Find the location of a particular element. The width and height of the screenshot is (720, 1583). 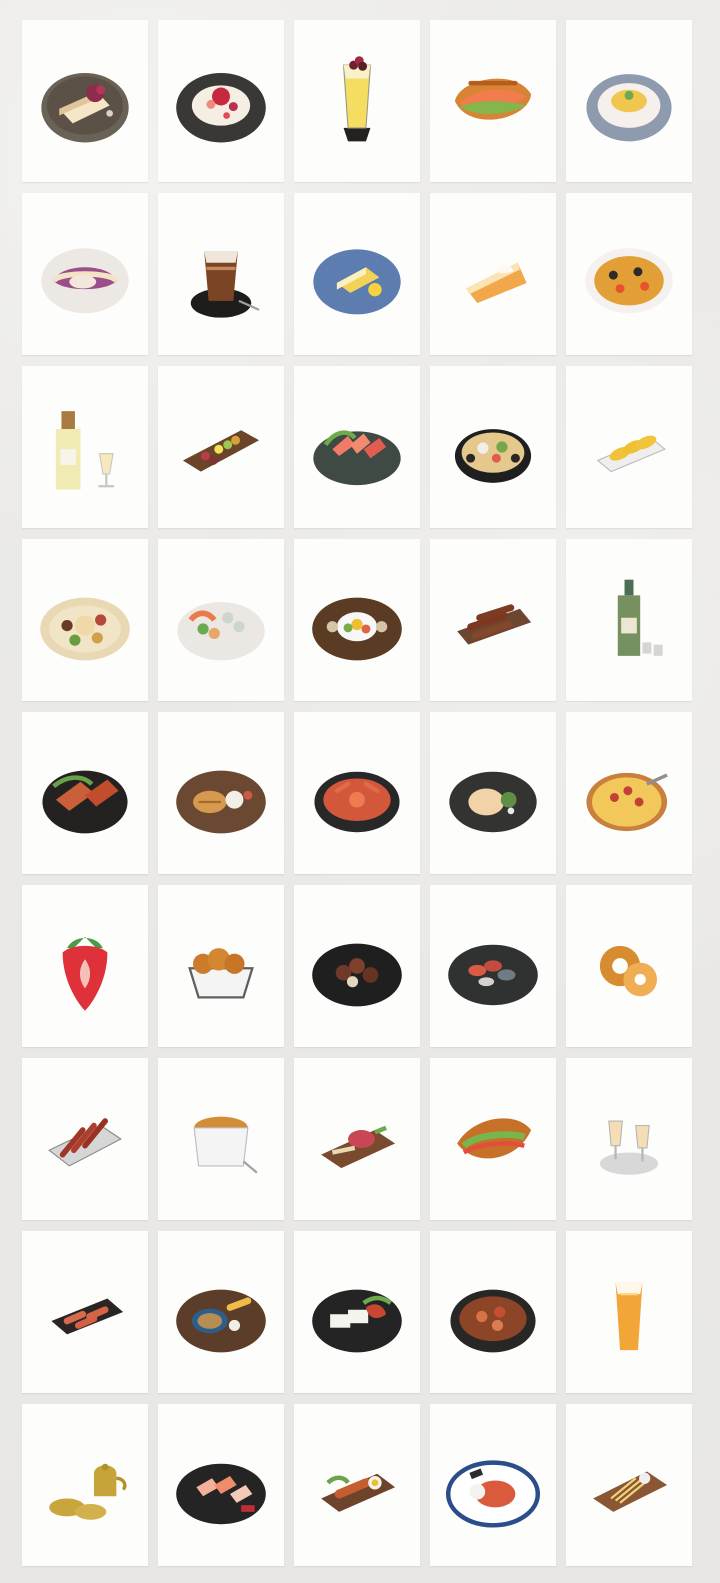

party-platter-icon is located at coordinates (85, 620).